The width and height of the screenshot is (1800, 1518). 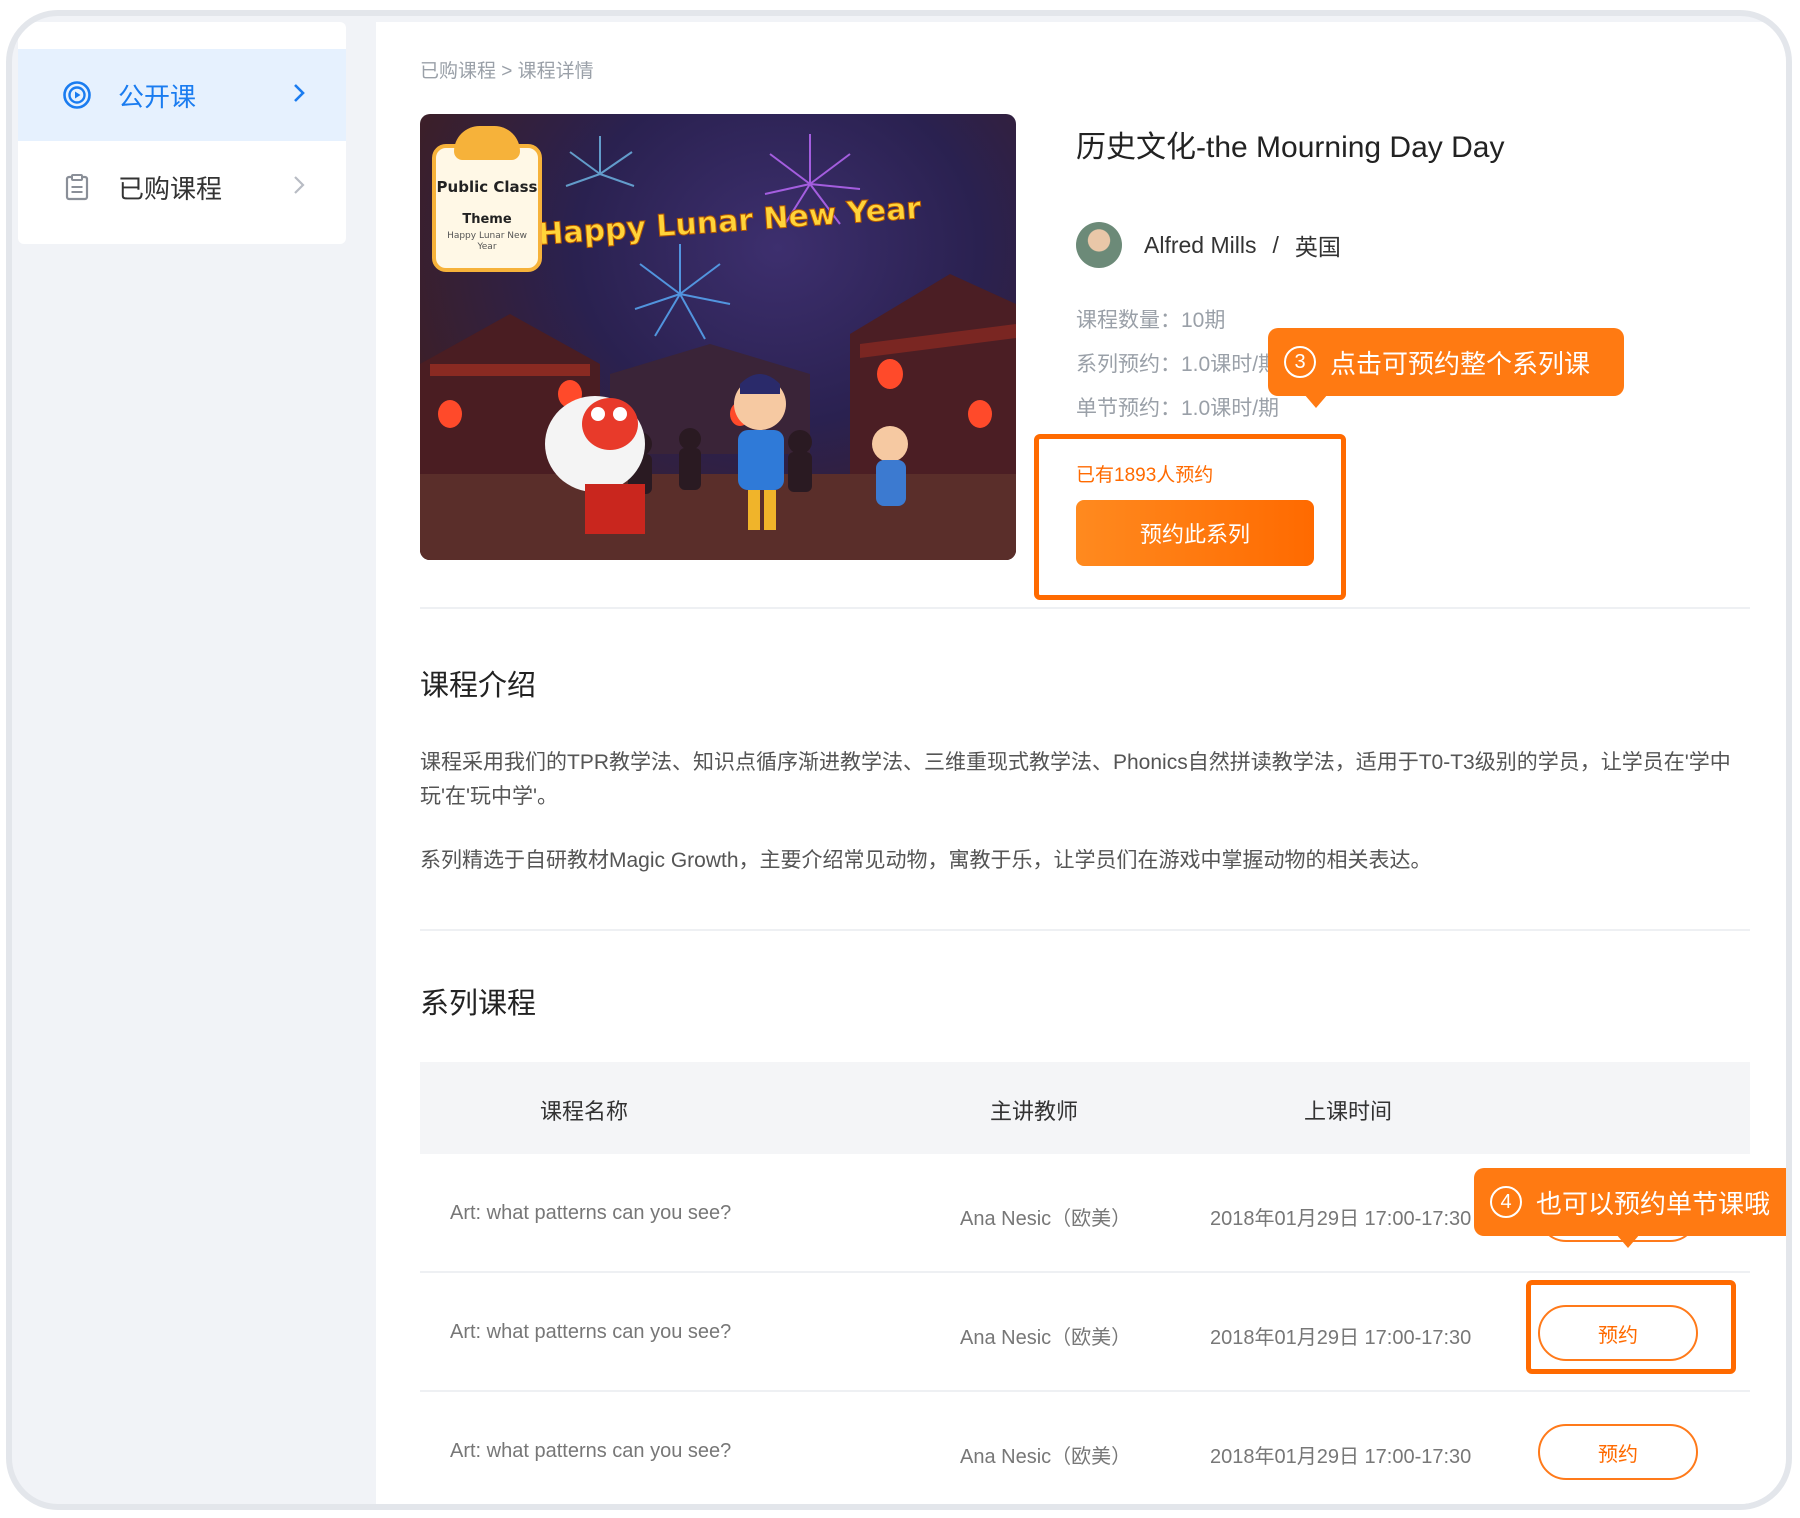 What do you see at coordinates (77, 187) in the screenshot?
I see `clipboard-icon` at bounding box center [77, 187].